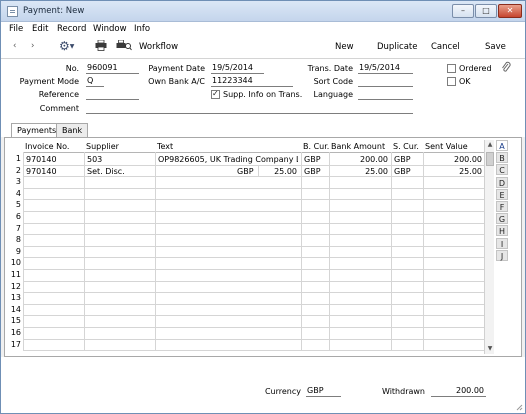 The height and width of the screenshot is (414, 526). Describe the element at coordinates (71, 29) in the screenshot. I see `menu-record: Record` at that location.